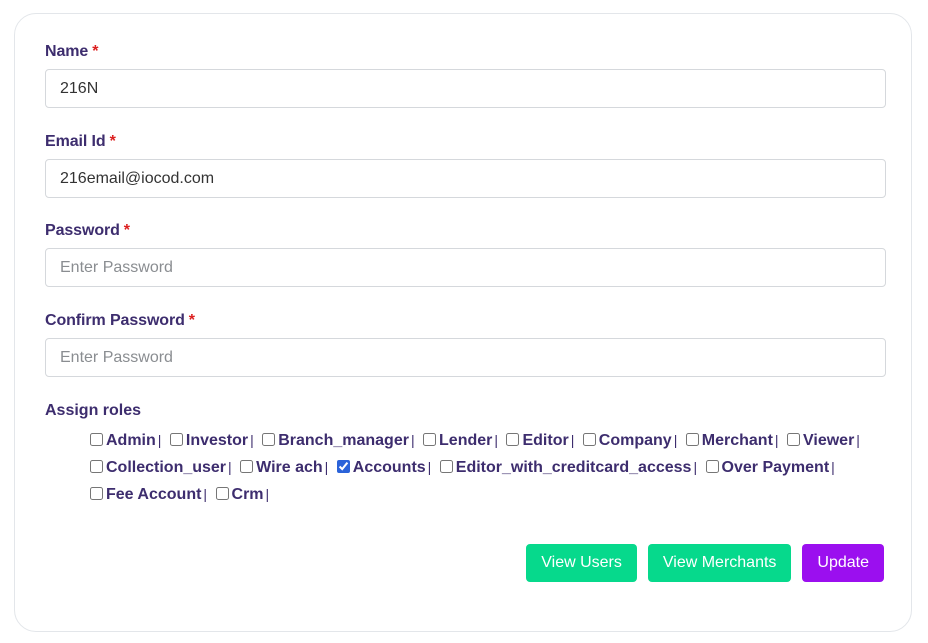 The height and width of the screenshot is (643, 928). I want to click on role-label: Viewer, so click(829, 440).